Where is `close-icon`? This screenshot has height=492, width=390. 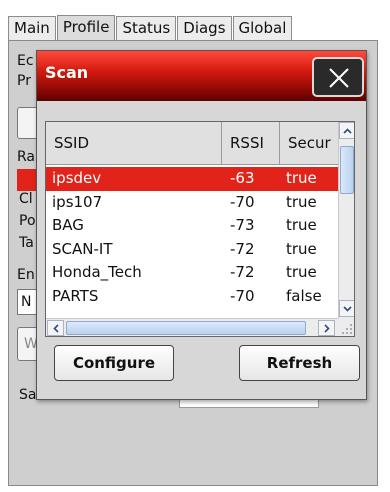 close-icon is located at coordinates (339, 78).